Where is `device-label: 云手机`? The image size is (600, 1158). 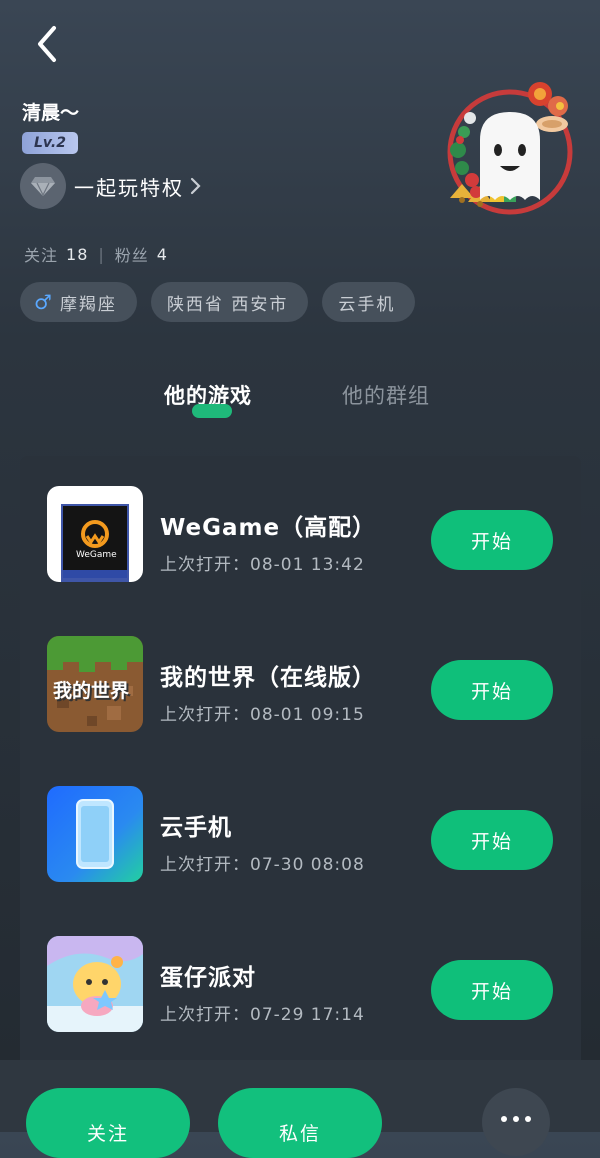 device-label: 云手机 is located at coordinates (367, 304).